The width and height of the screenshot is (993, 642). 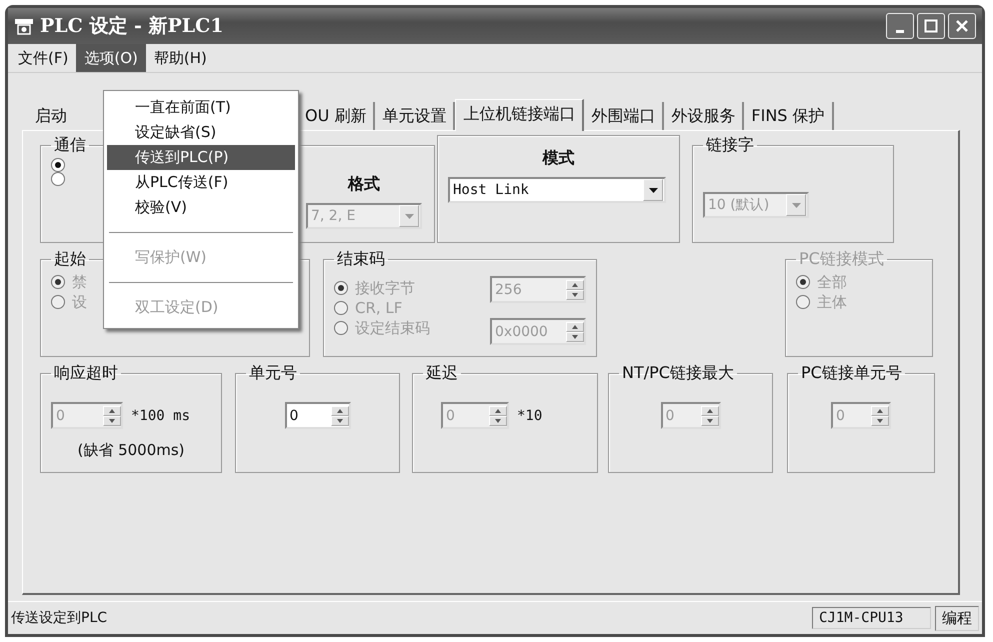 I want to click on tab: 上位机链接端口, so click(x=519, y=115).